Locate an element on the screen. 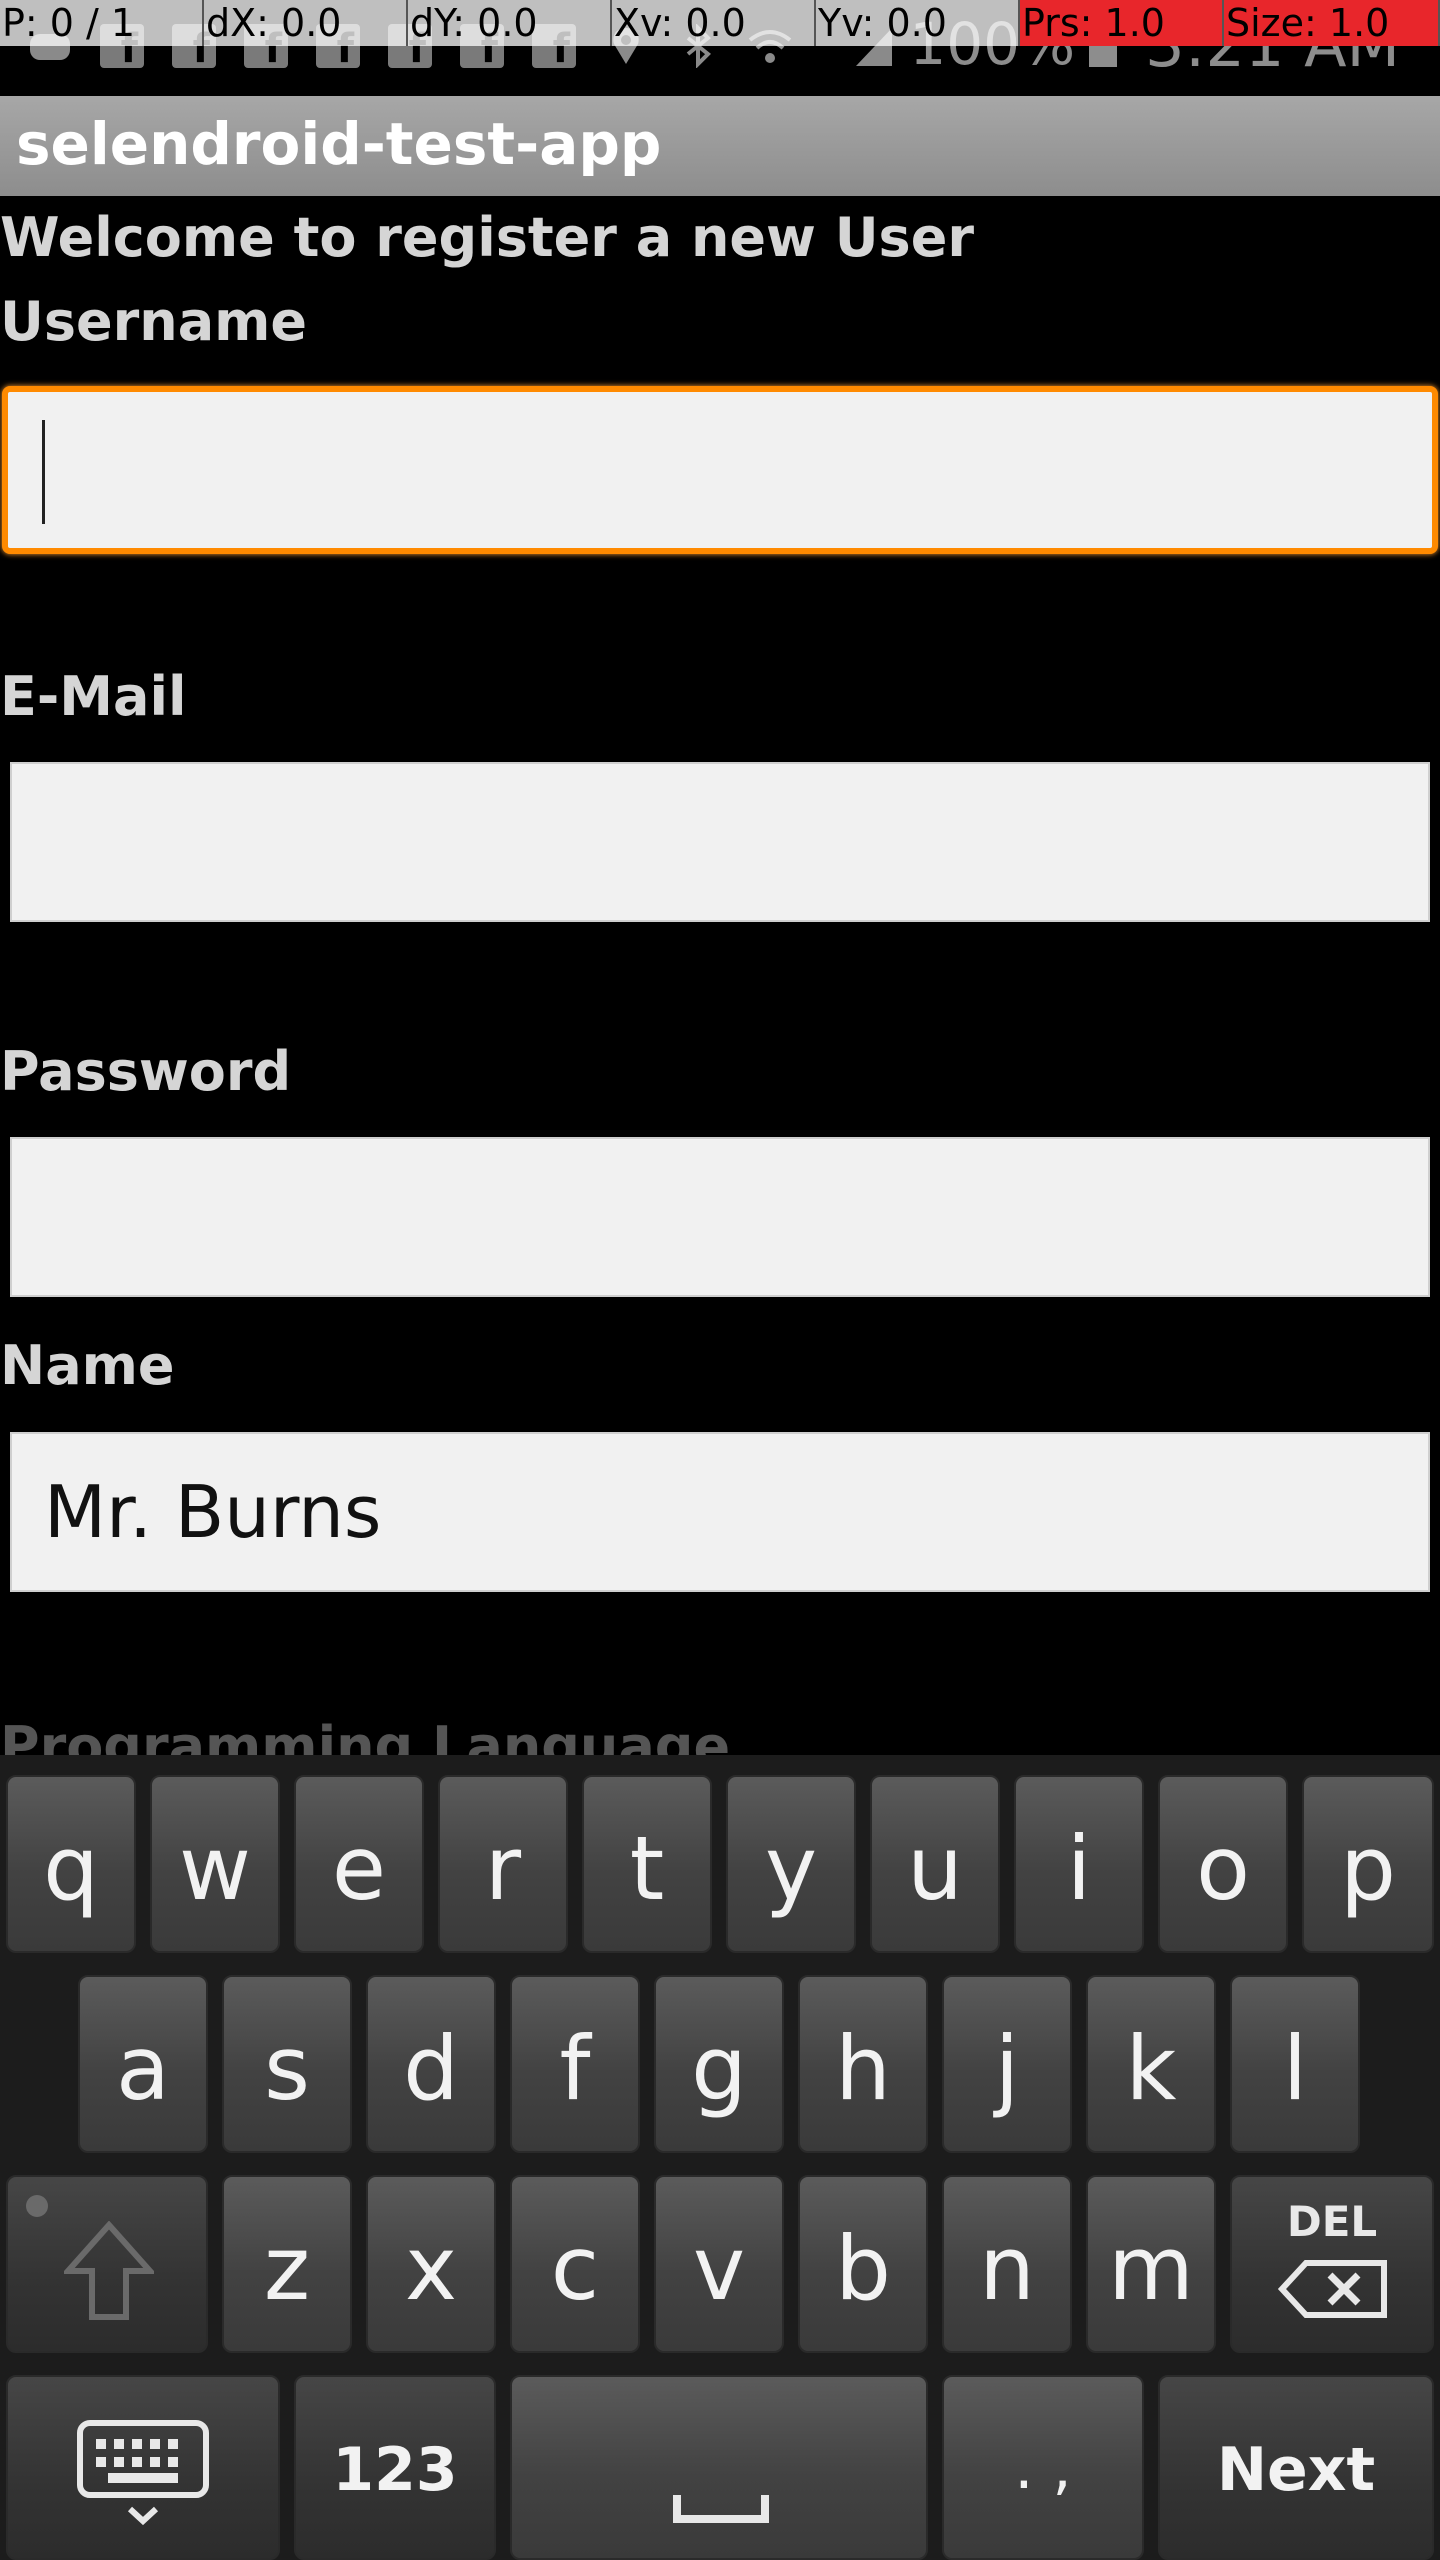  key-i: i is located at coordinates (1079, 1864).